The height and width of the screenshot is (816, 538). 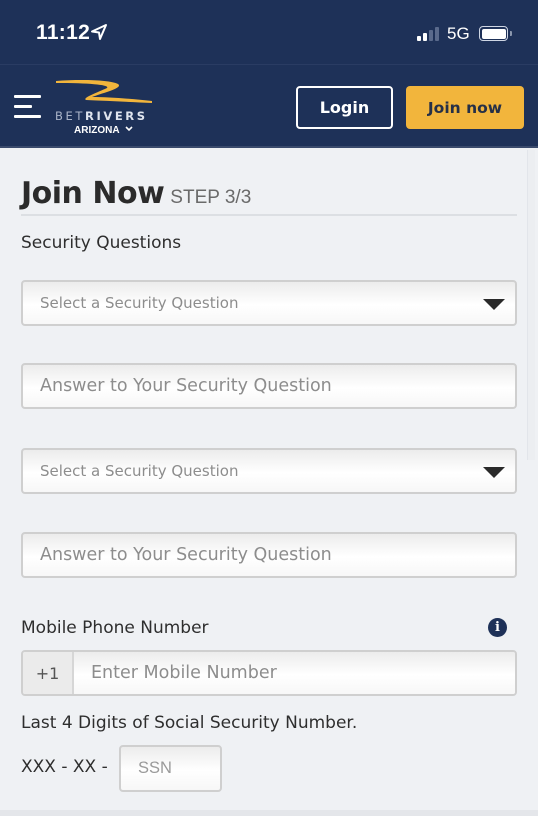 I want to click on mobile-phone-label: Mobile Phone Number, so click(x=115, y=628).